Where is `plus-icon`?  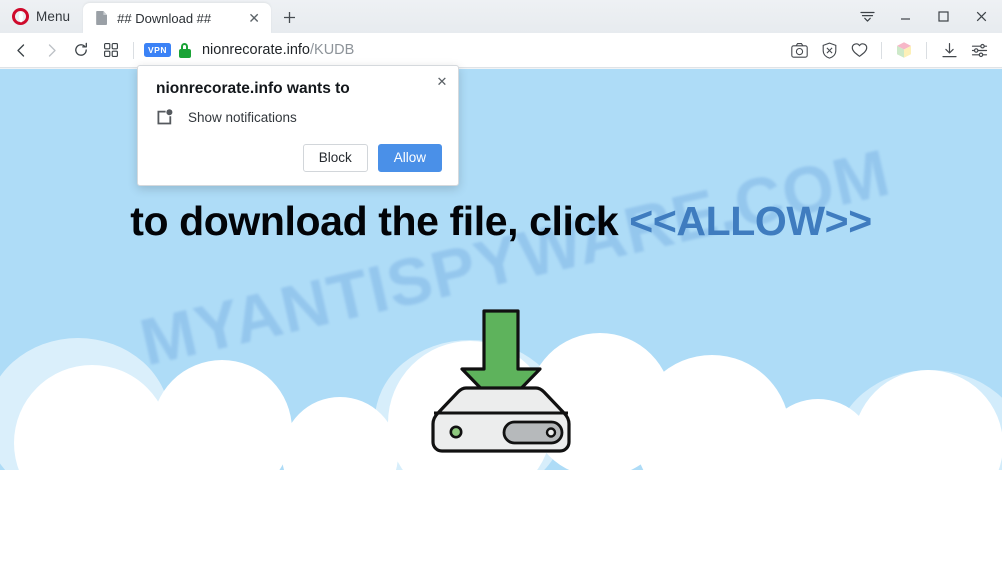
plus-icon is located at coordinates (289, 17).